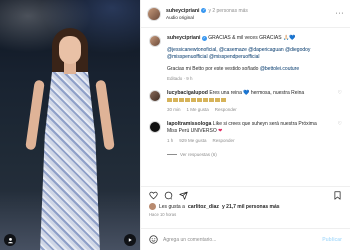  Describe the element at coordinates (152, 206) in the screenshot. I see `liker-avatar` at that location.